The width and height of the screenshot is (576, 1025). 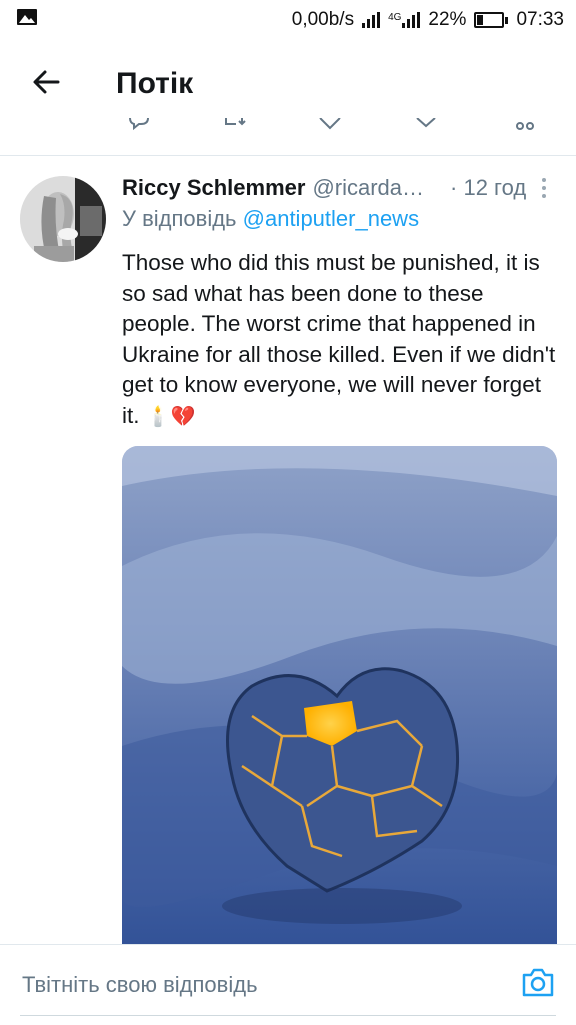 I want to click on reply-composer, so click(x=288, y=984).